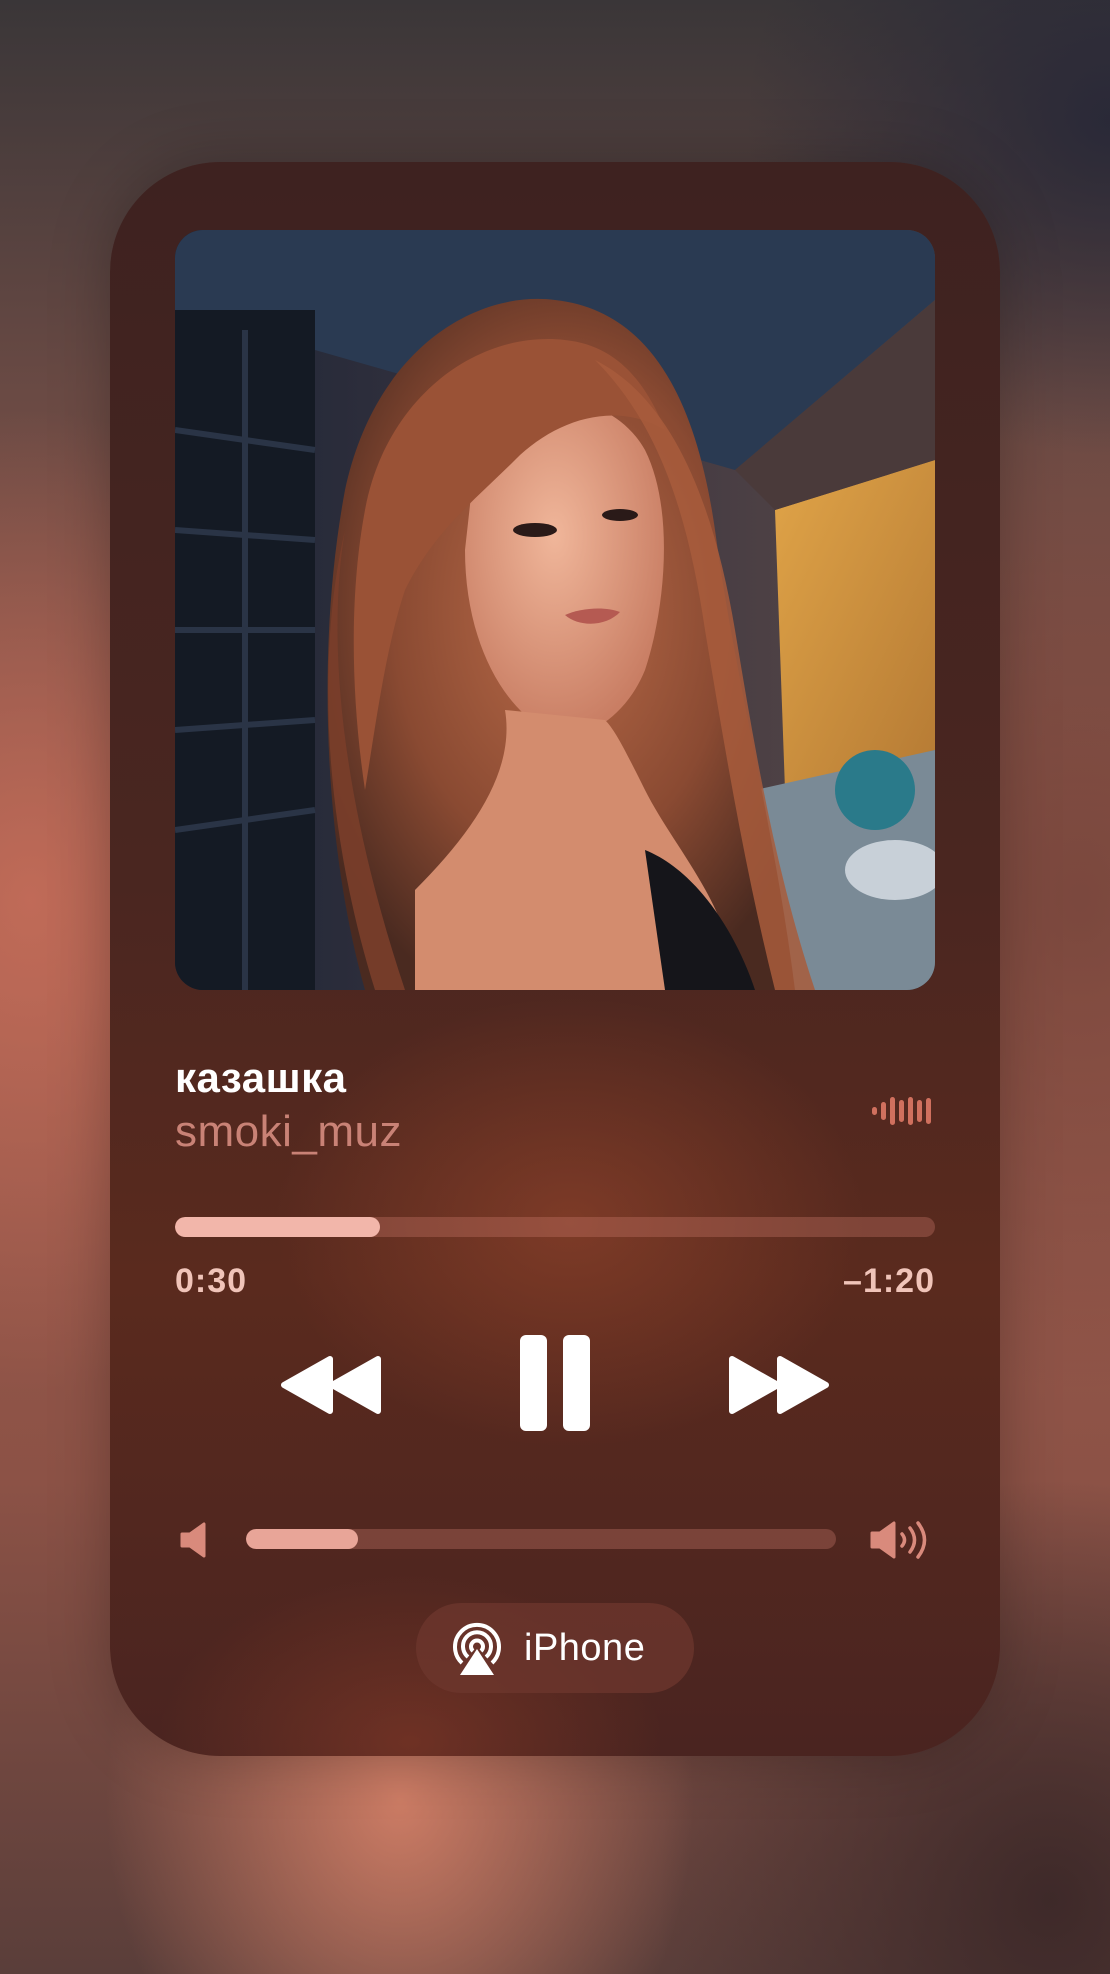 This screenshot has width=1110, height=1974. What do you see at coordinates (585, 1647) in the screenshot?
I see `output-device-label: iPhone` at bounding box center [585, 1647].